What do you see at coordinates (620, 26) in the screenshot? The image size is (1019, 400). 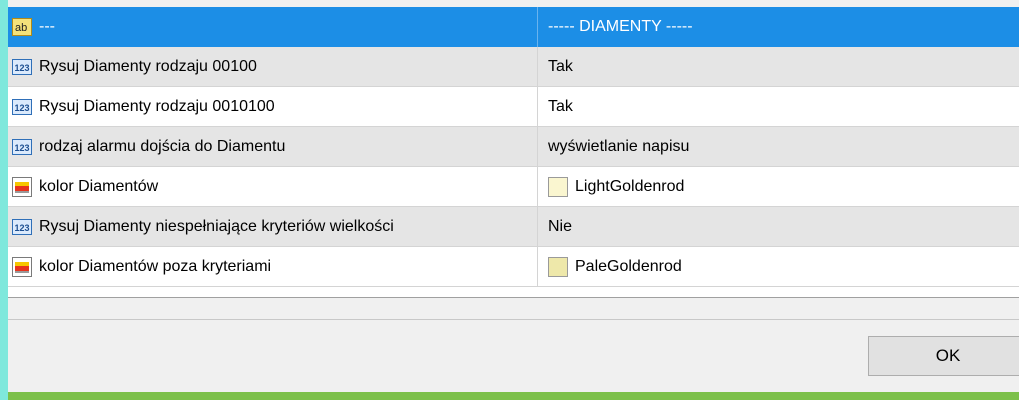 I see `header-value-label: ----- DIAMENTY -----` at bounding box center [620, 26].